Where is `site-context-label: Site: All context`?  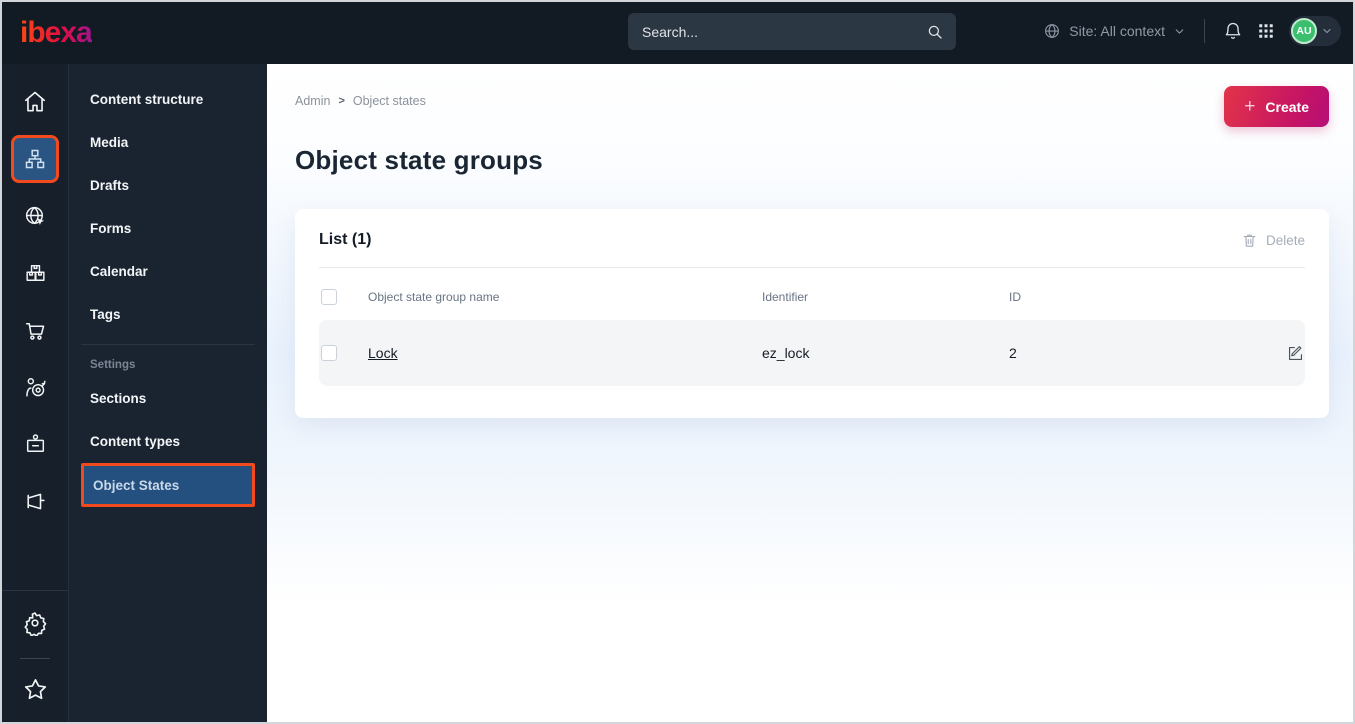 site-context-label: Site: All context is located at coordinates (1117, 31).